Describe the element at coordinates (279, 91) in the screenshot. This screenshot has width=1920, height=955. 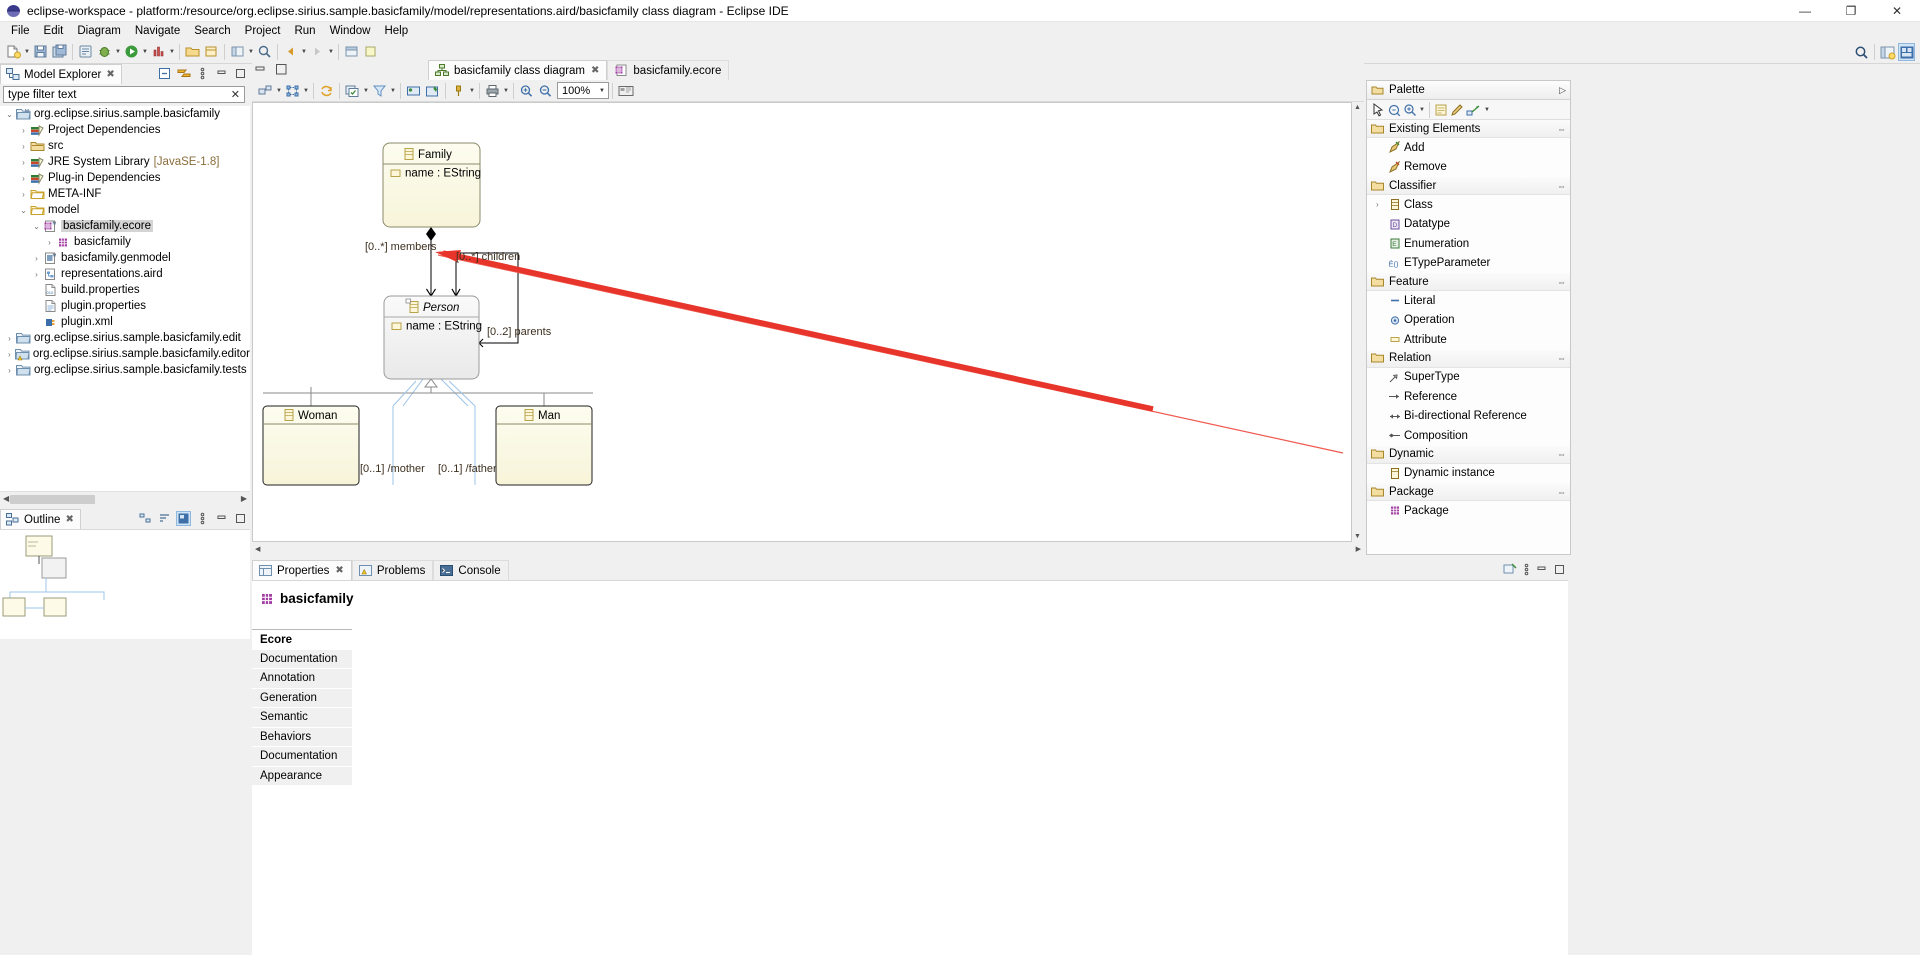
I see `arrange-dropdown-icon: ▼` at that location.